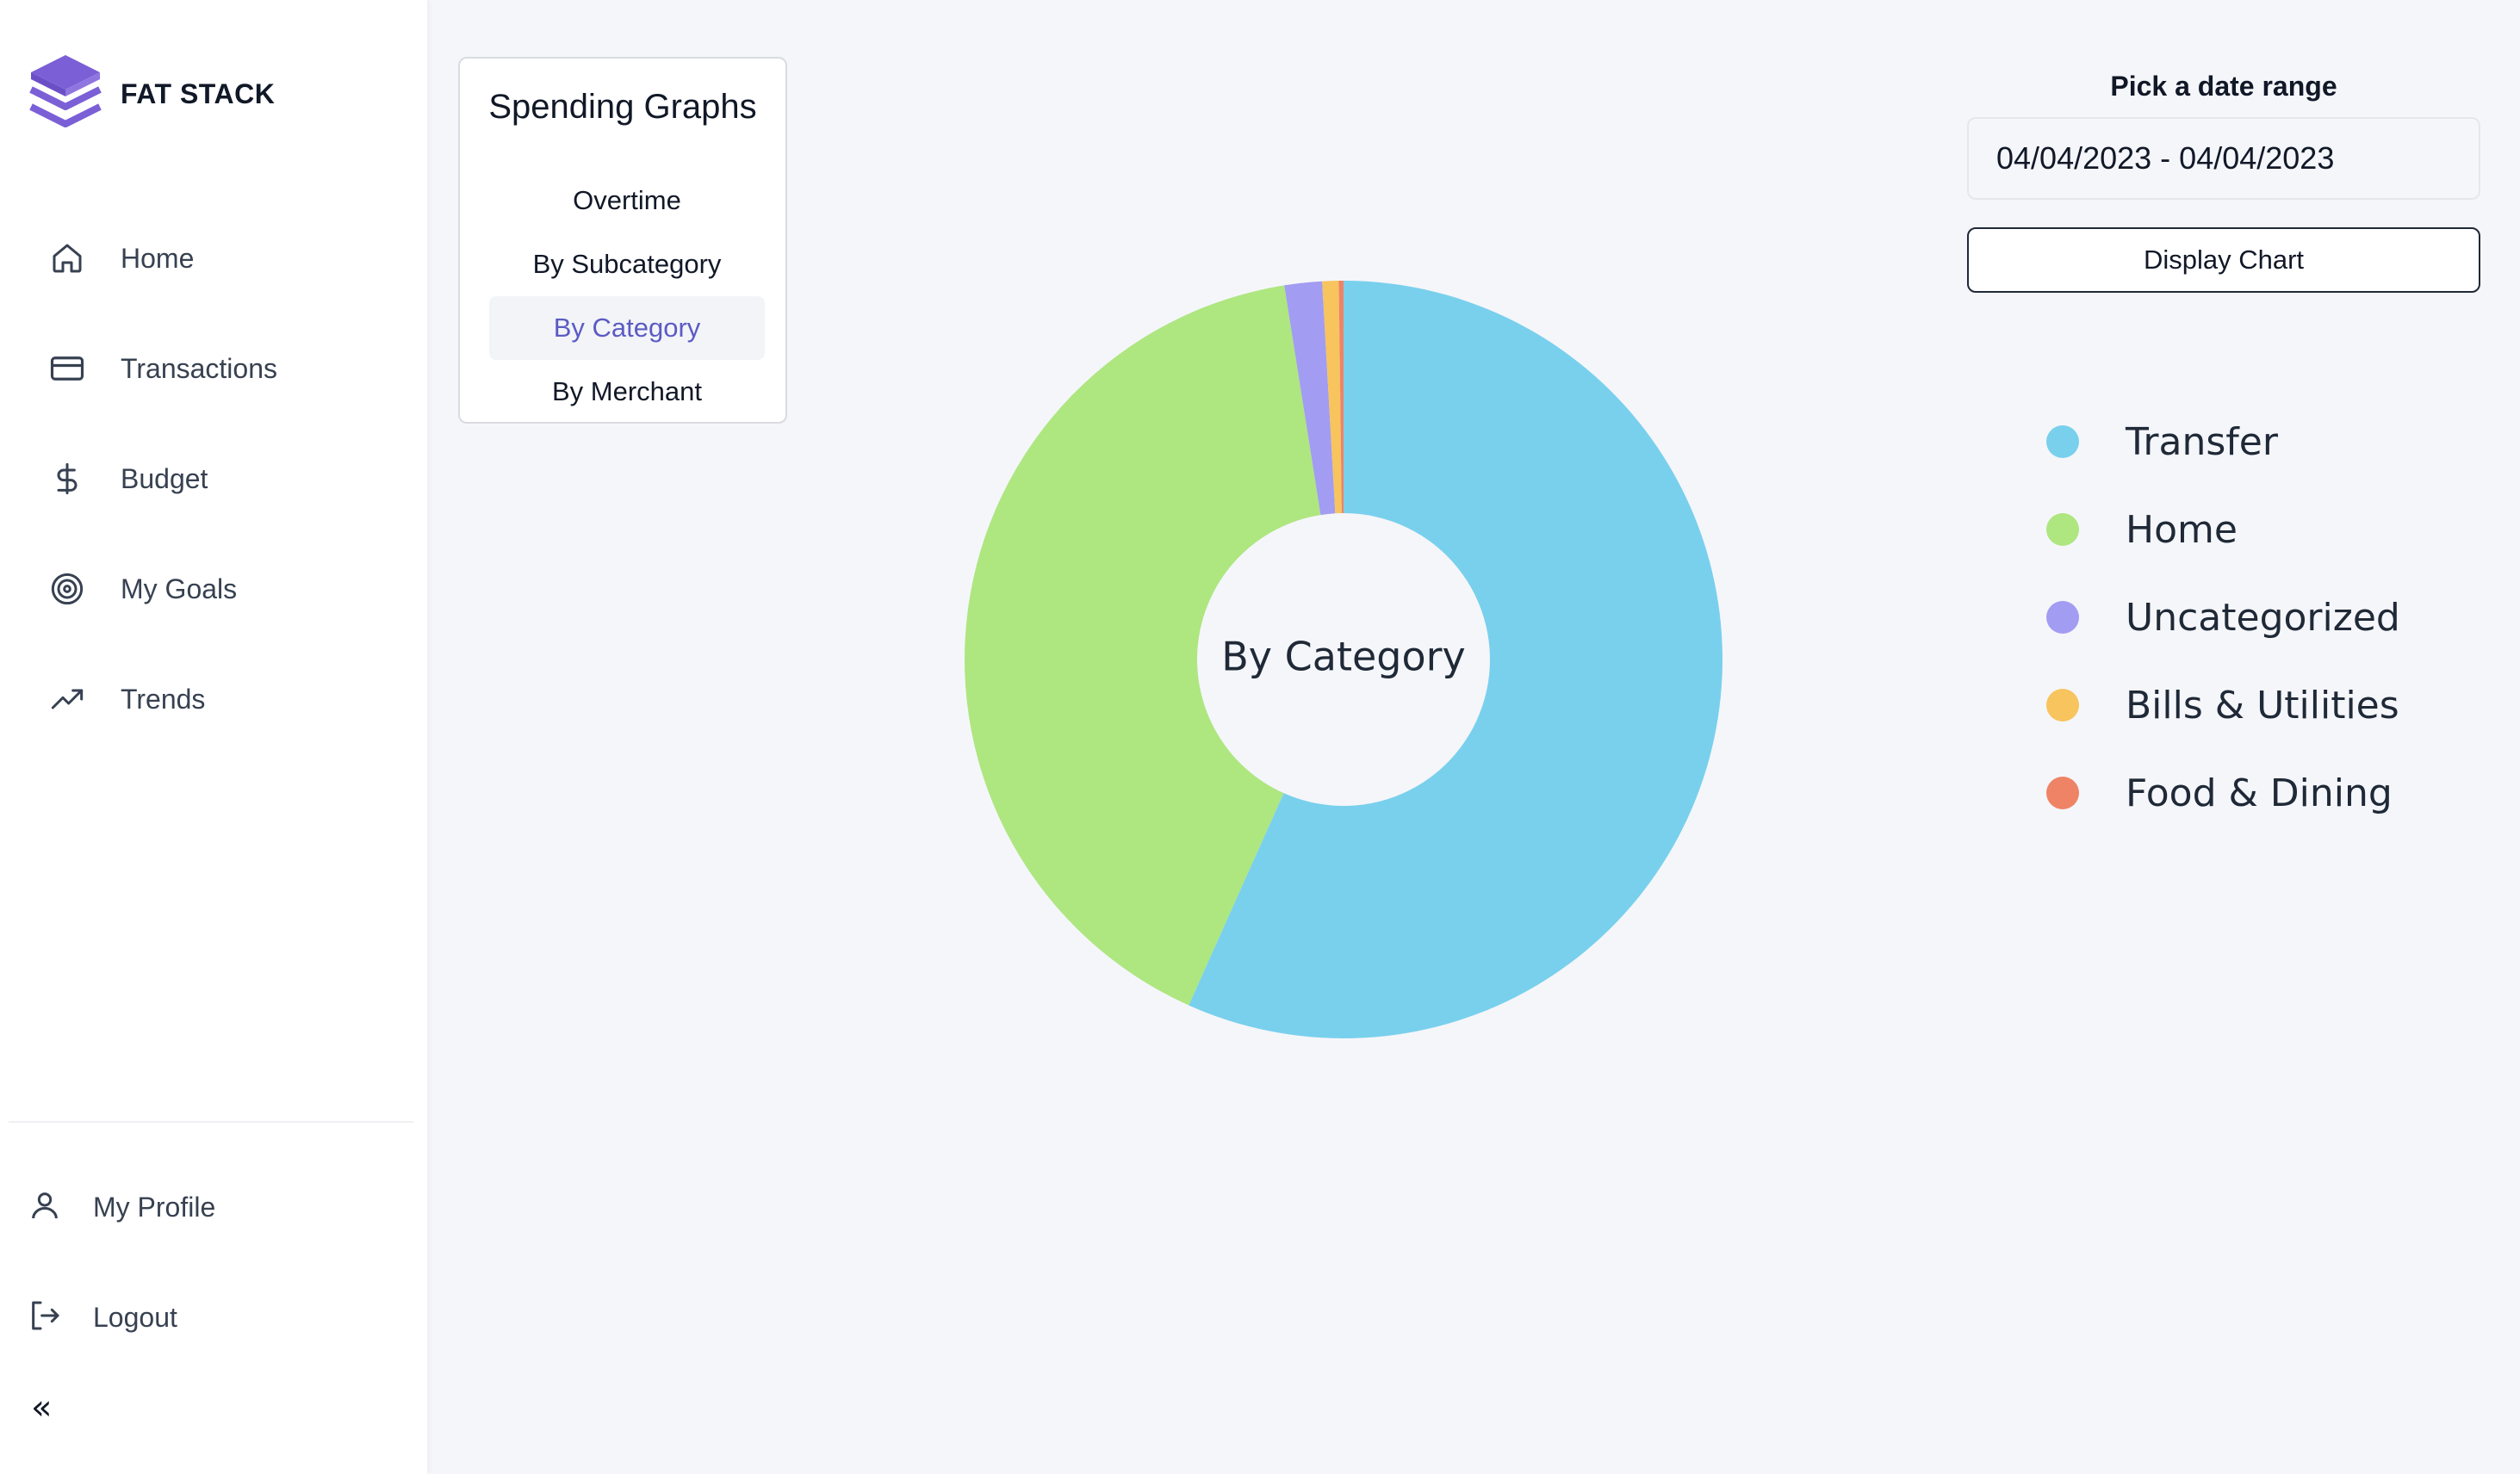 The image size is (2520, 1474). What do you see at coordinates (623, 107) in the screenshot?
I see `menu-title: Spending Graphs` at bounding box center [623, 107].